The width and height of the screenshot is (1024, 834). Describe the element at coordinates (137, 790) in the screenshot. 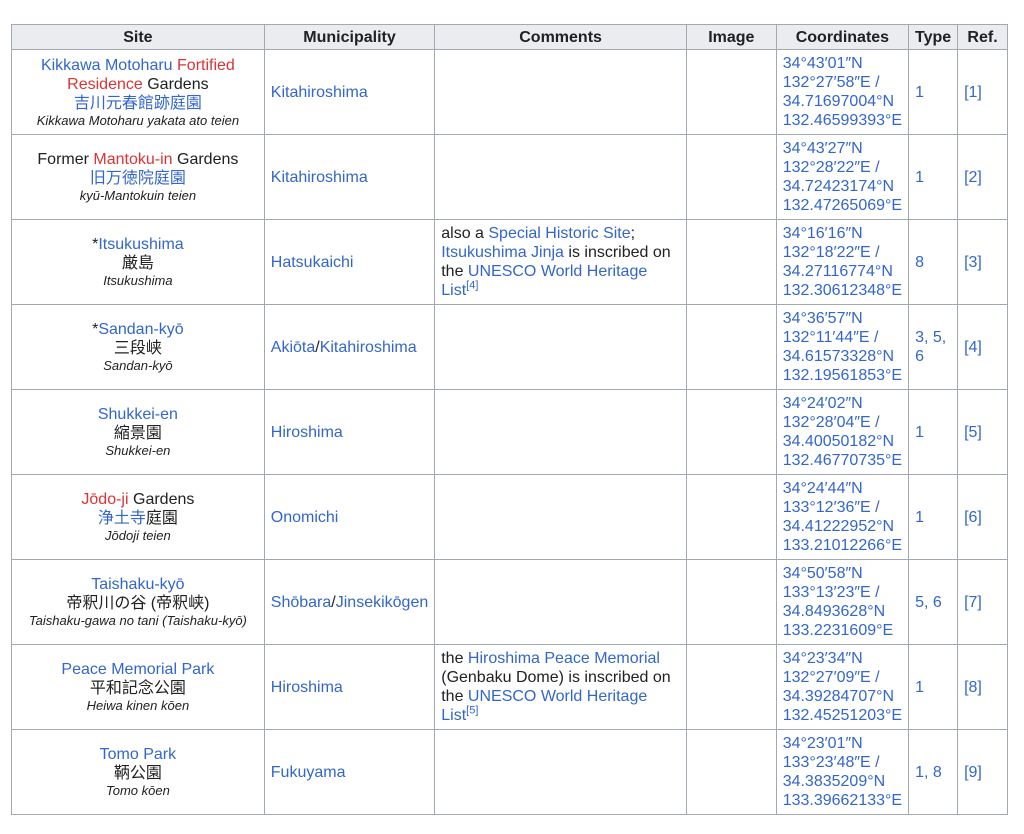

I see `site-romaji: Tomo kōen` at that location.